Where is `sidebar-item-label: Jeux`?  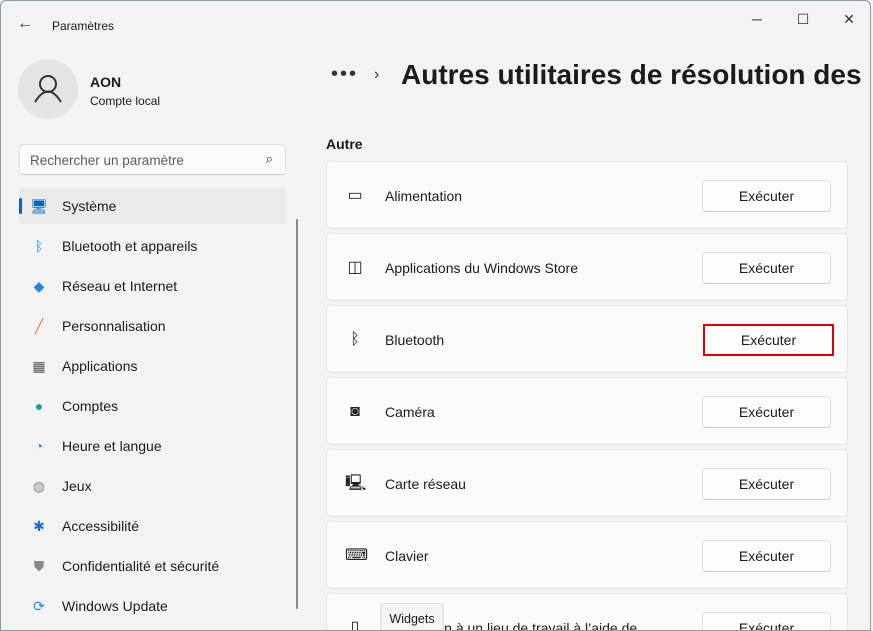
sidebar-item-label: Jeux is located at coordinates (77, 486).